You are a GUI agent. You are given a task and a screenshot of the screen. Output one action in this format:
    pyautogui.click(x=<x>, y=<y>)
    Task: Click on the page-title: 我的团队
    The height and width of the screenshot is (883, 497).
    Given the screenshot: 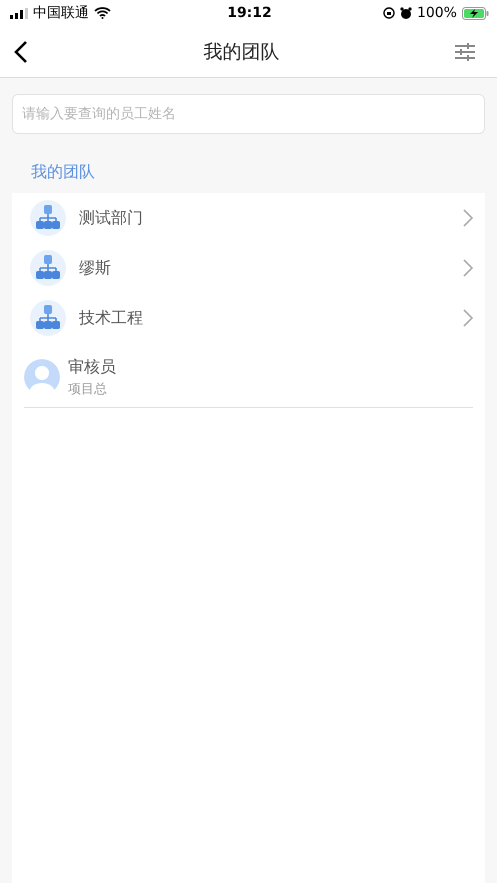 What is the action you would take?
    pyautogui.click(x=242, y=52)
    